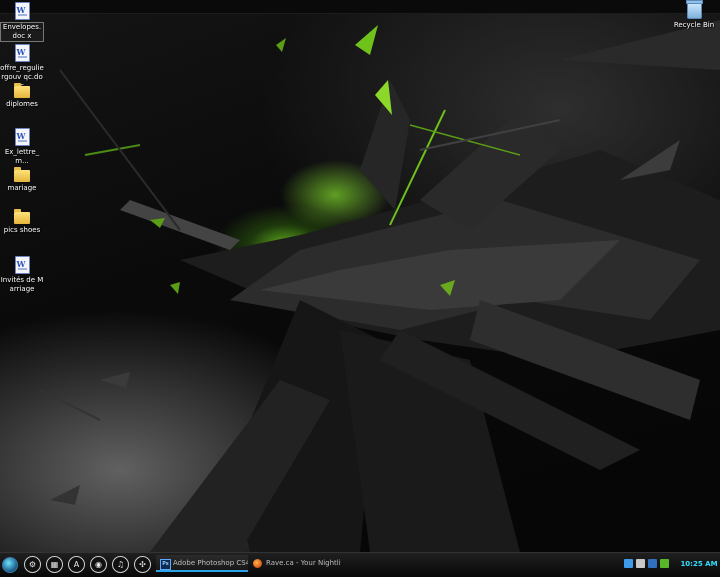 This screenshot has width=720, height=577. Describe the element at coordinates (98, 564) in the screenshot. I see `browser-icon: ◉` at that location.